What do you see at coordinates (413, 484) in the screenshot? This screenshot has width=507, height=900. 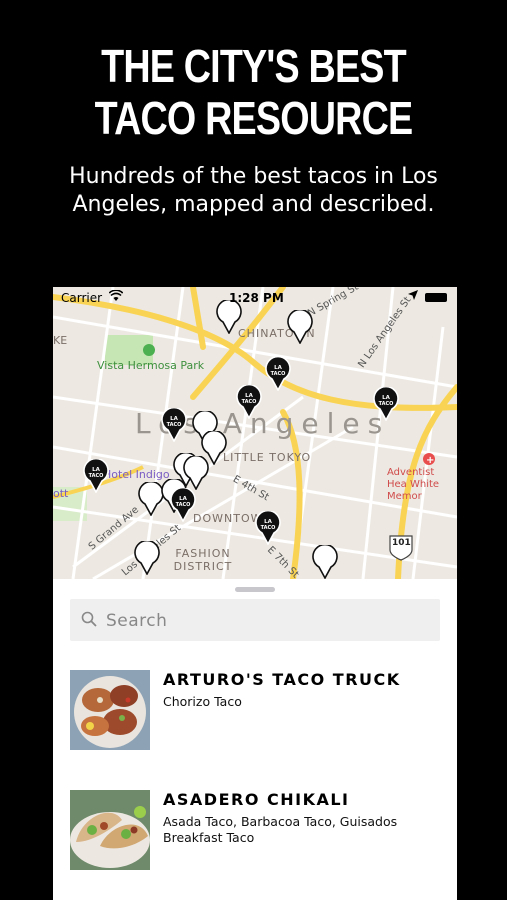 I see `map-label-adventist: Adventist Hea White Memor` at bounding box center [413, 484].